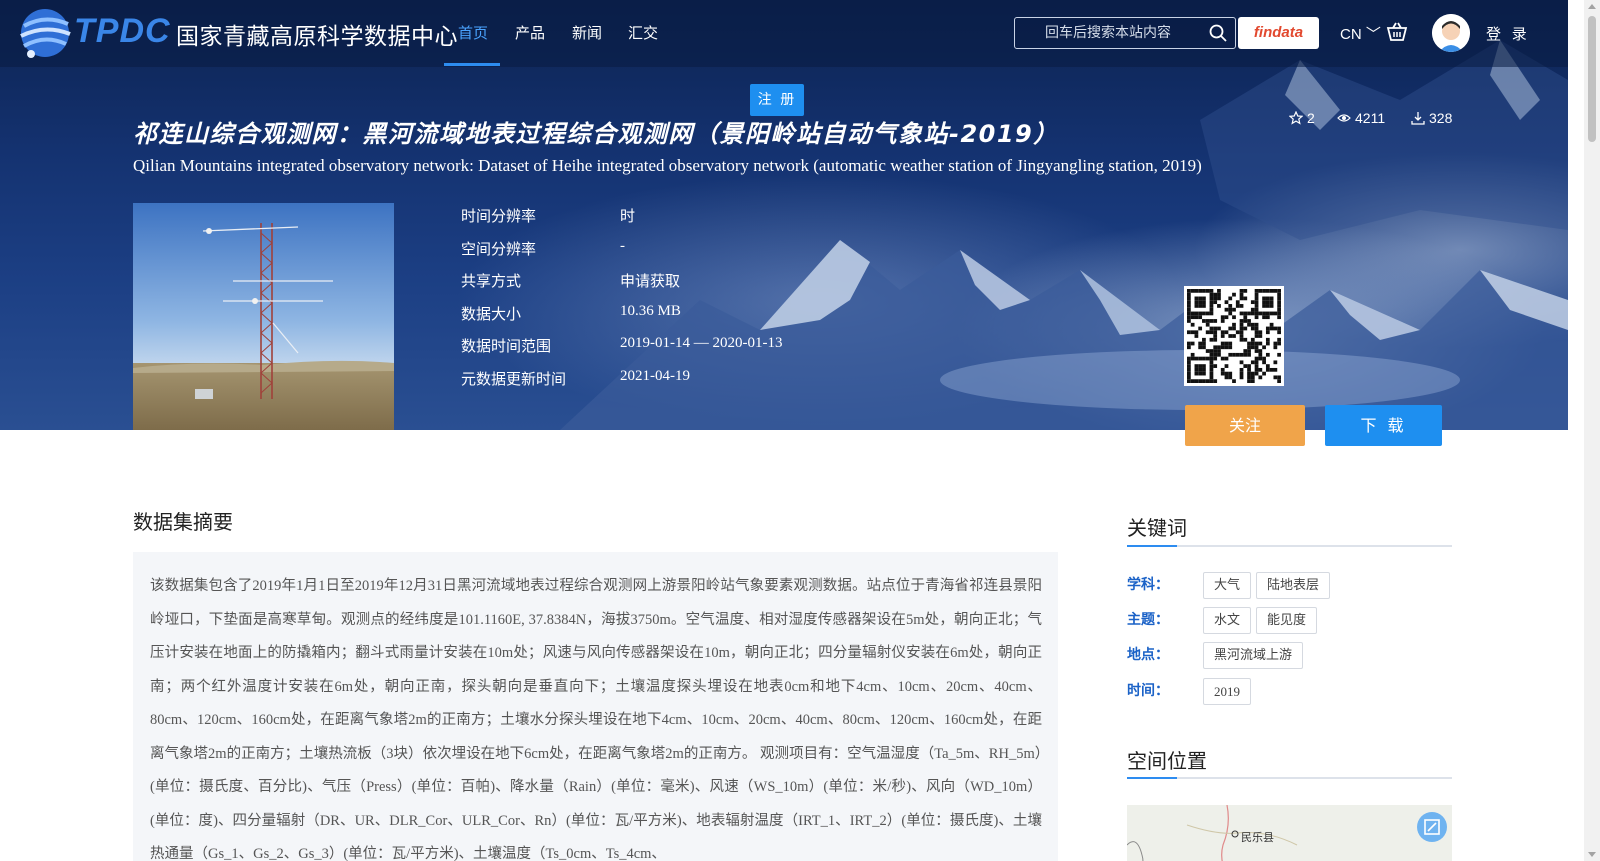 Image resolution: width=1600 pixels, height=861 pixels. I want to click on language-switch: CN ﹀, so click(1360, 33).